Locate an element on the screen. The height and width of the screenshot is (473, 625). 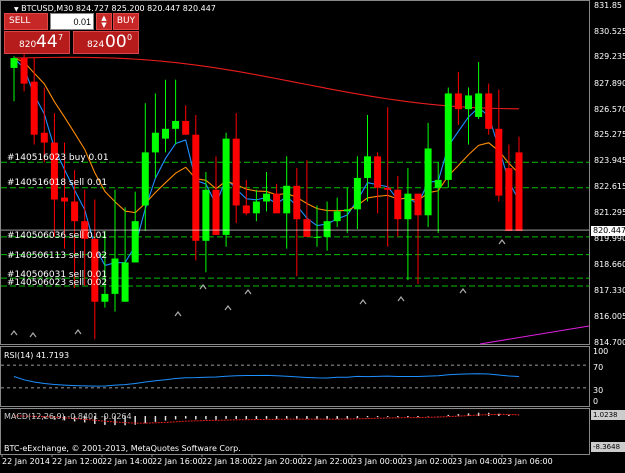
order-label: #140516023 buy 0.01 is located at coordinates (58, 158).